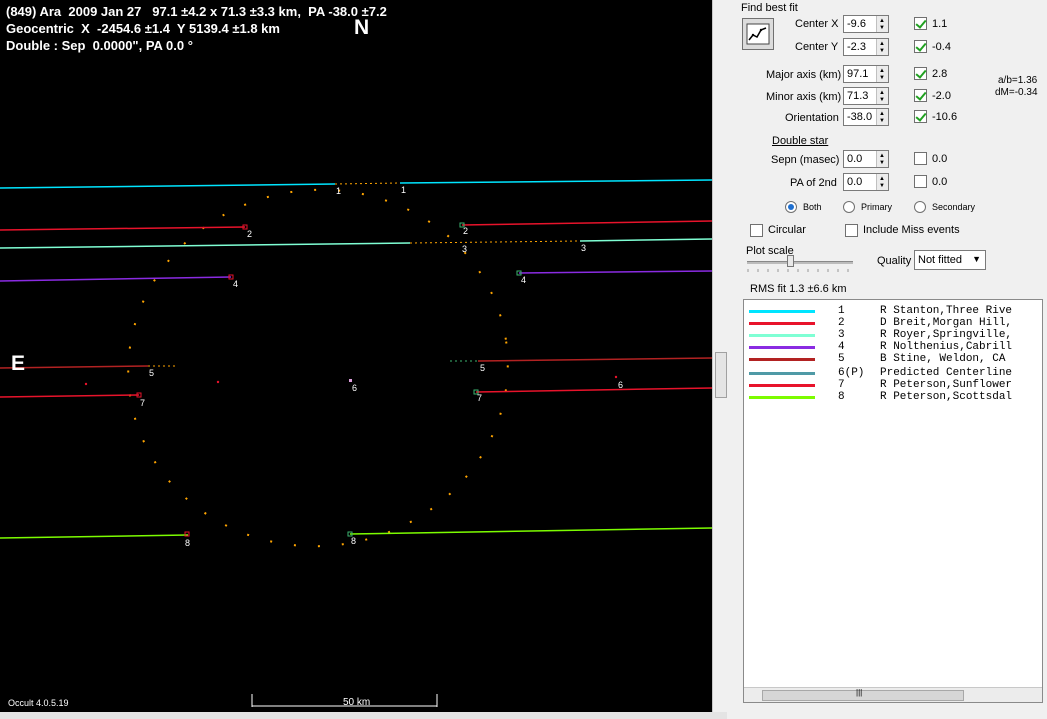 The width and height of the screenshot is (1047, 719). Describe the element at coordinates (817, 24) in the screenshot. I see `center-x-label: Center X` at that location.